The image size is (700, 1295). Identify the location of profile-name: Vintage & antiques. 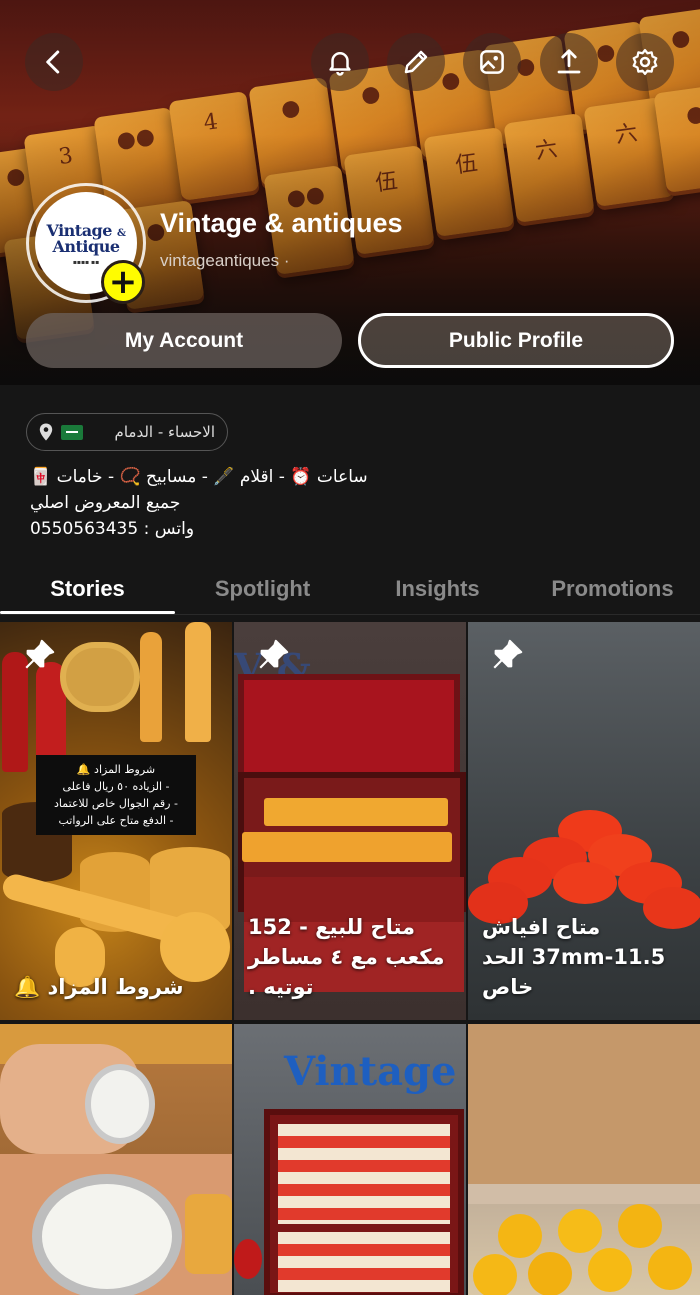
(281, 223).